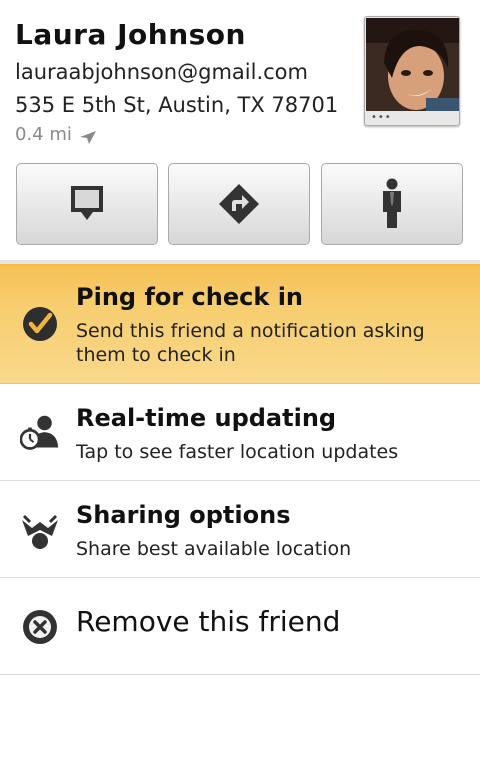  Describe the element at coordinates (183, 515) in the screenshot. I see `sharing-title: Sharing options` at that location.